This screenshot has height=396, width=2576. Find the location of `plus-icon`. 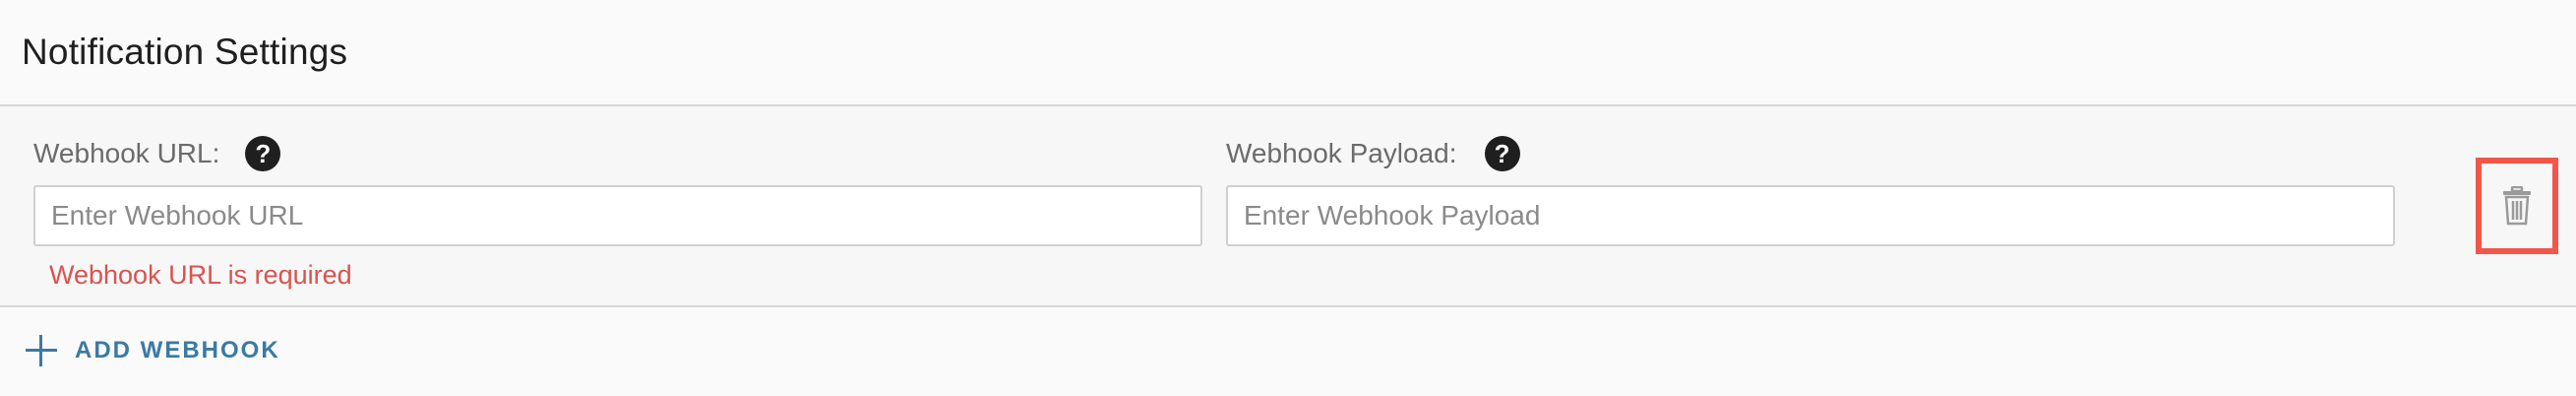

plus-icon is located at coordinates (41, 350).